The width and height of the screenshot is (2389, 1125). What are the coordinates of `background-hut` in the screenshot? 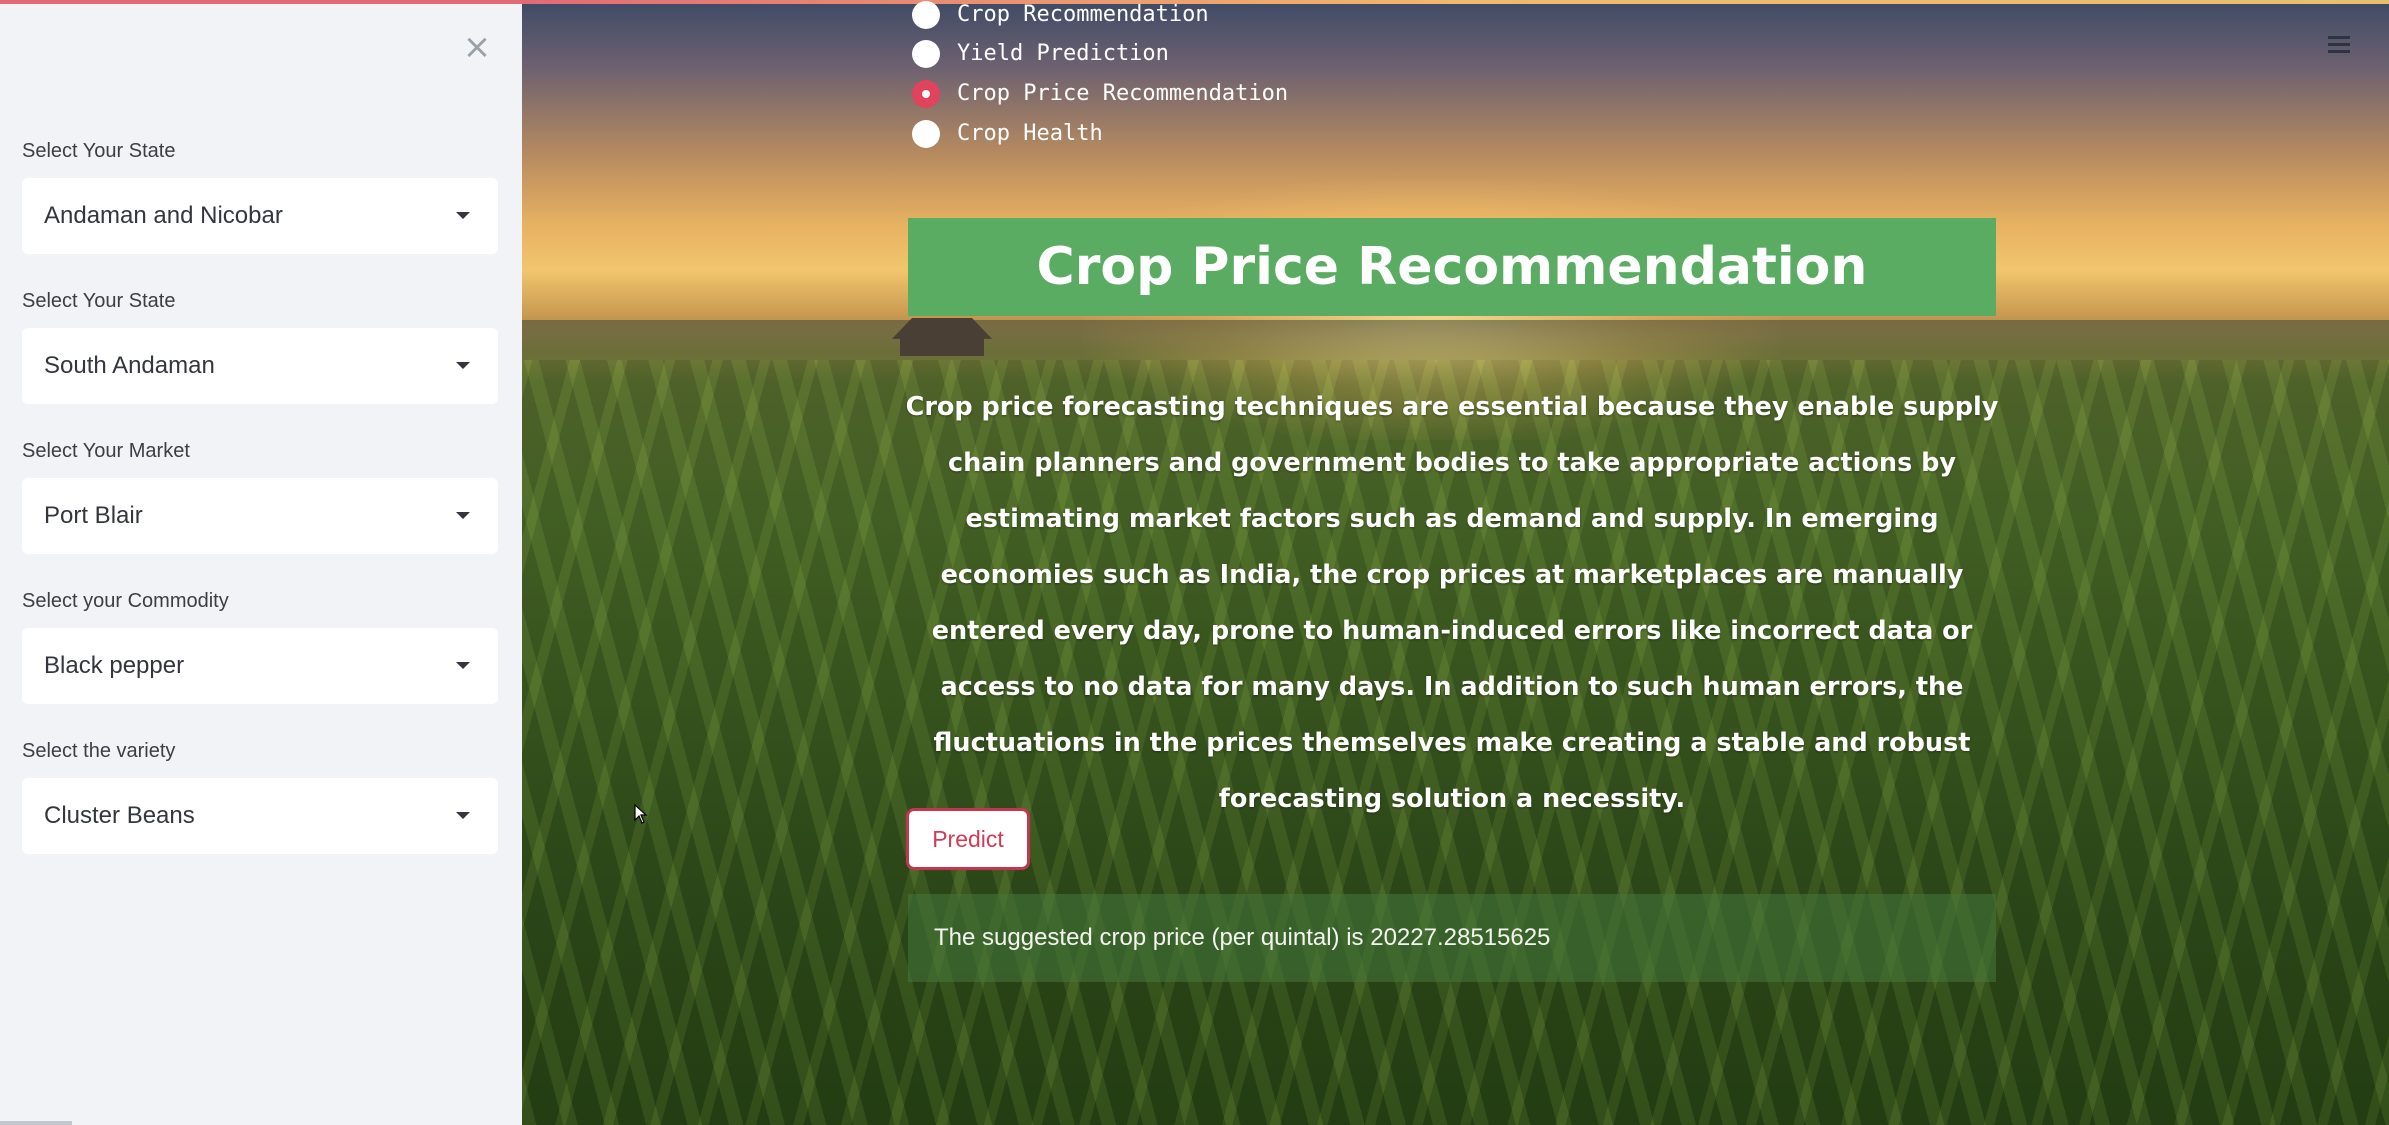 It's located at (942, 337).